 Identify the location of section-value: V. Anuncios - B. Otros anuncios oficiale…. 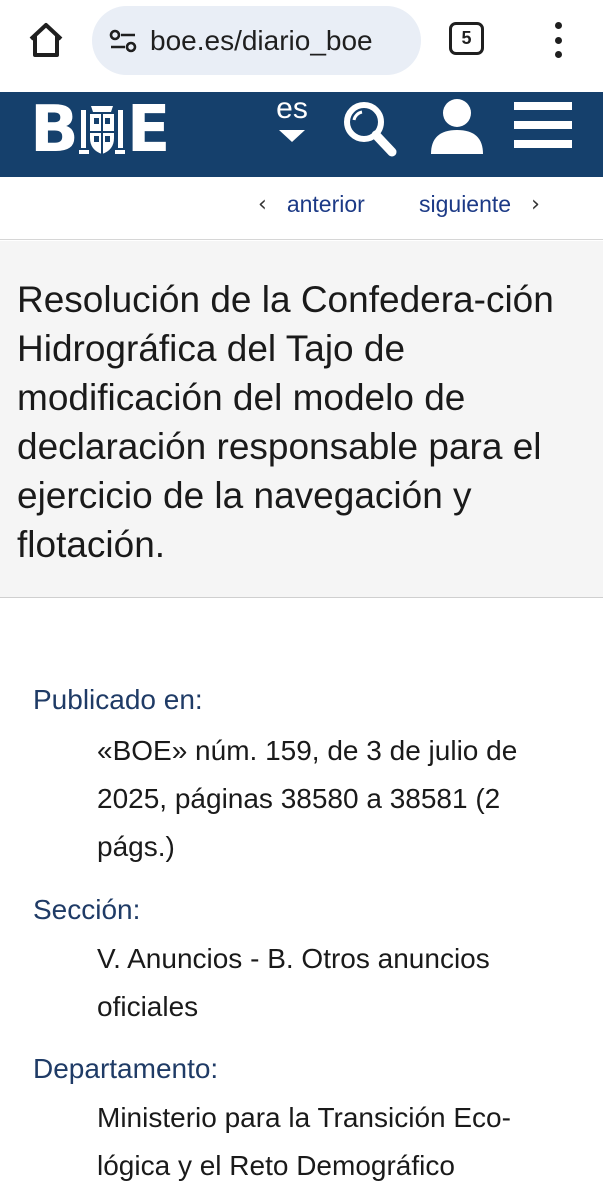
(293, 982).